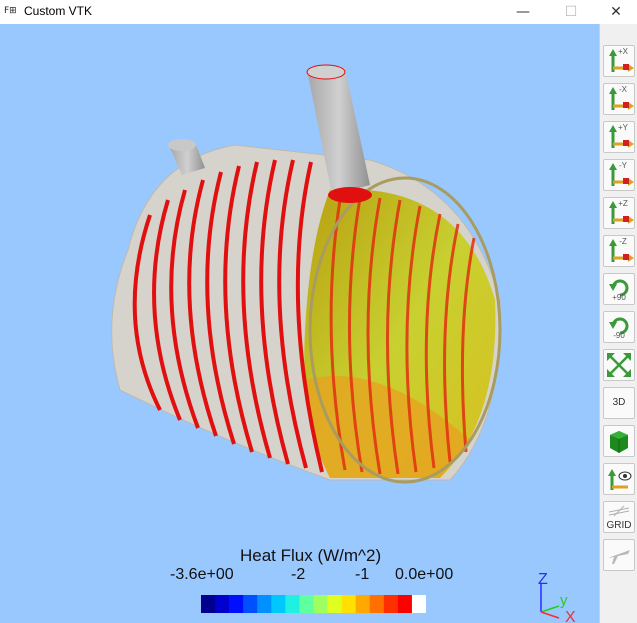  I want to click on toolbar-button-label: +Z, so click(623, 203).